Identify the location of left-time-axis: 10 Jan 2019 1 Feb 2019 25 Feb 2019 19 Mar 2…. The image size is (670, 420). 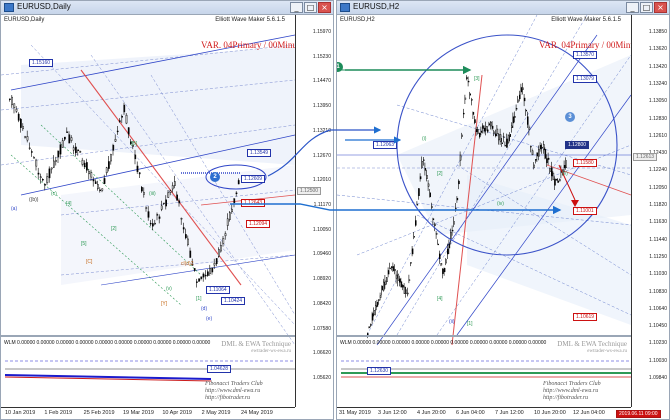
(148, 413).